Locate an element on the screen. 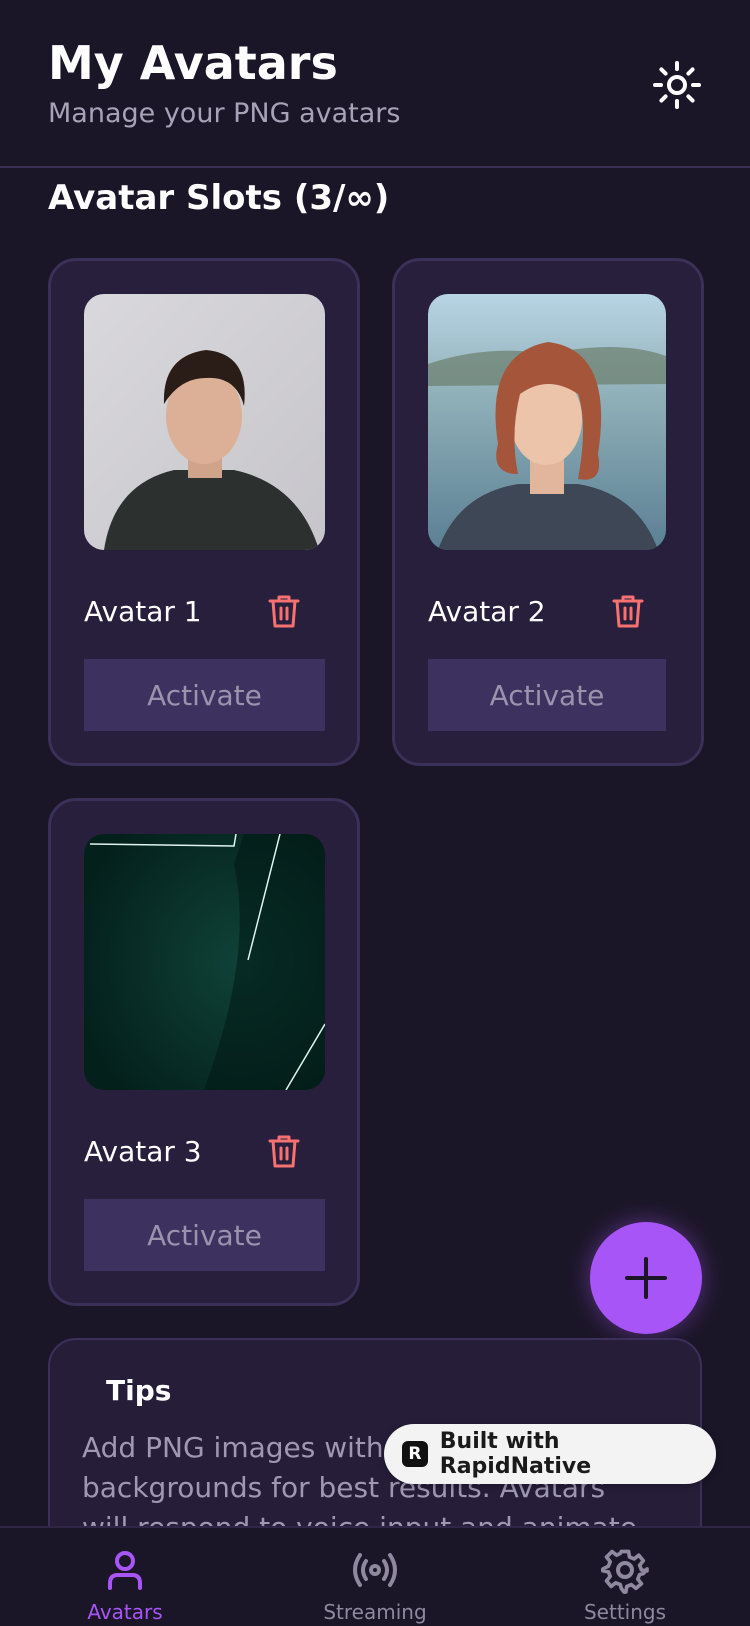  avatar-card: Avatar 3 Activate is located at coordinates (204, 1052).